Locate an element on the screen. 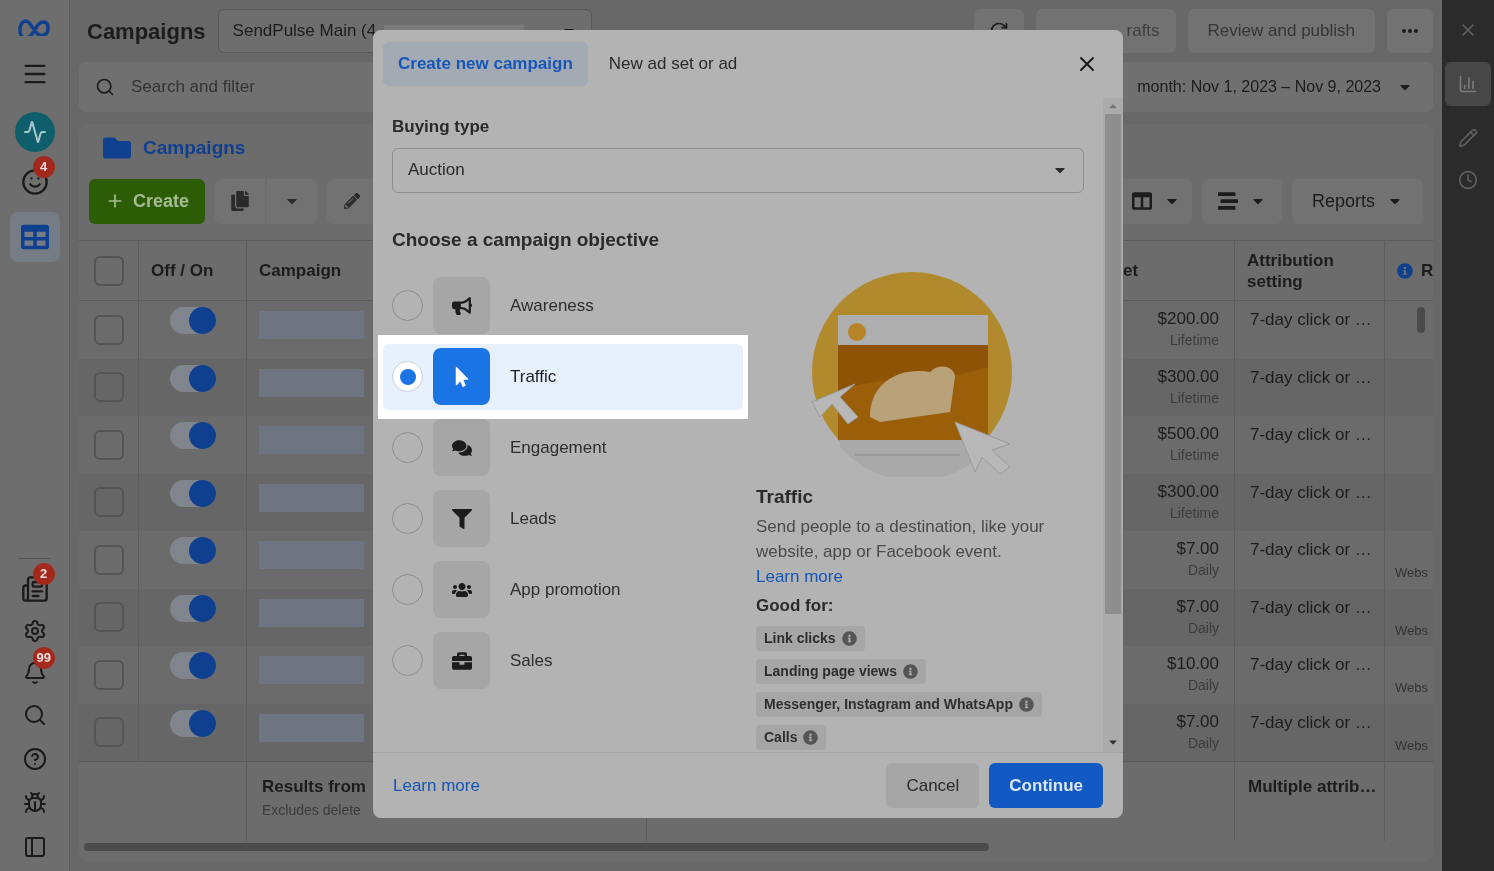  objective-option: Leads is located at coordinates (563, 518).